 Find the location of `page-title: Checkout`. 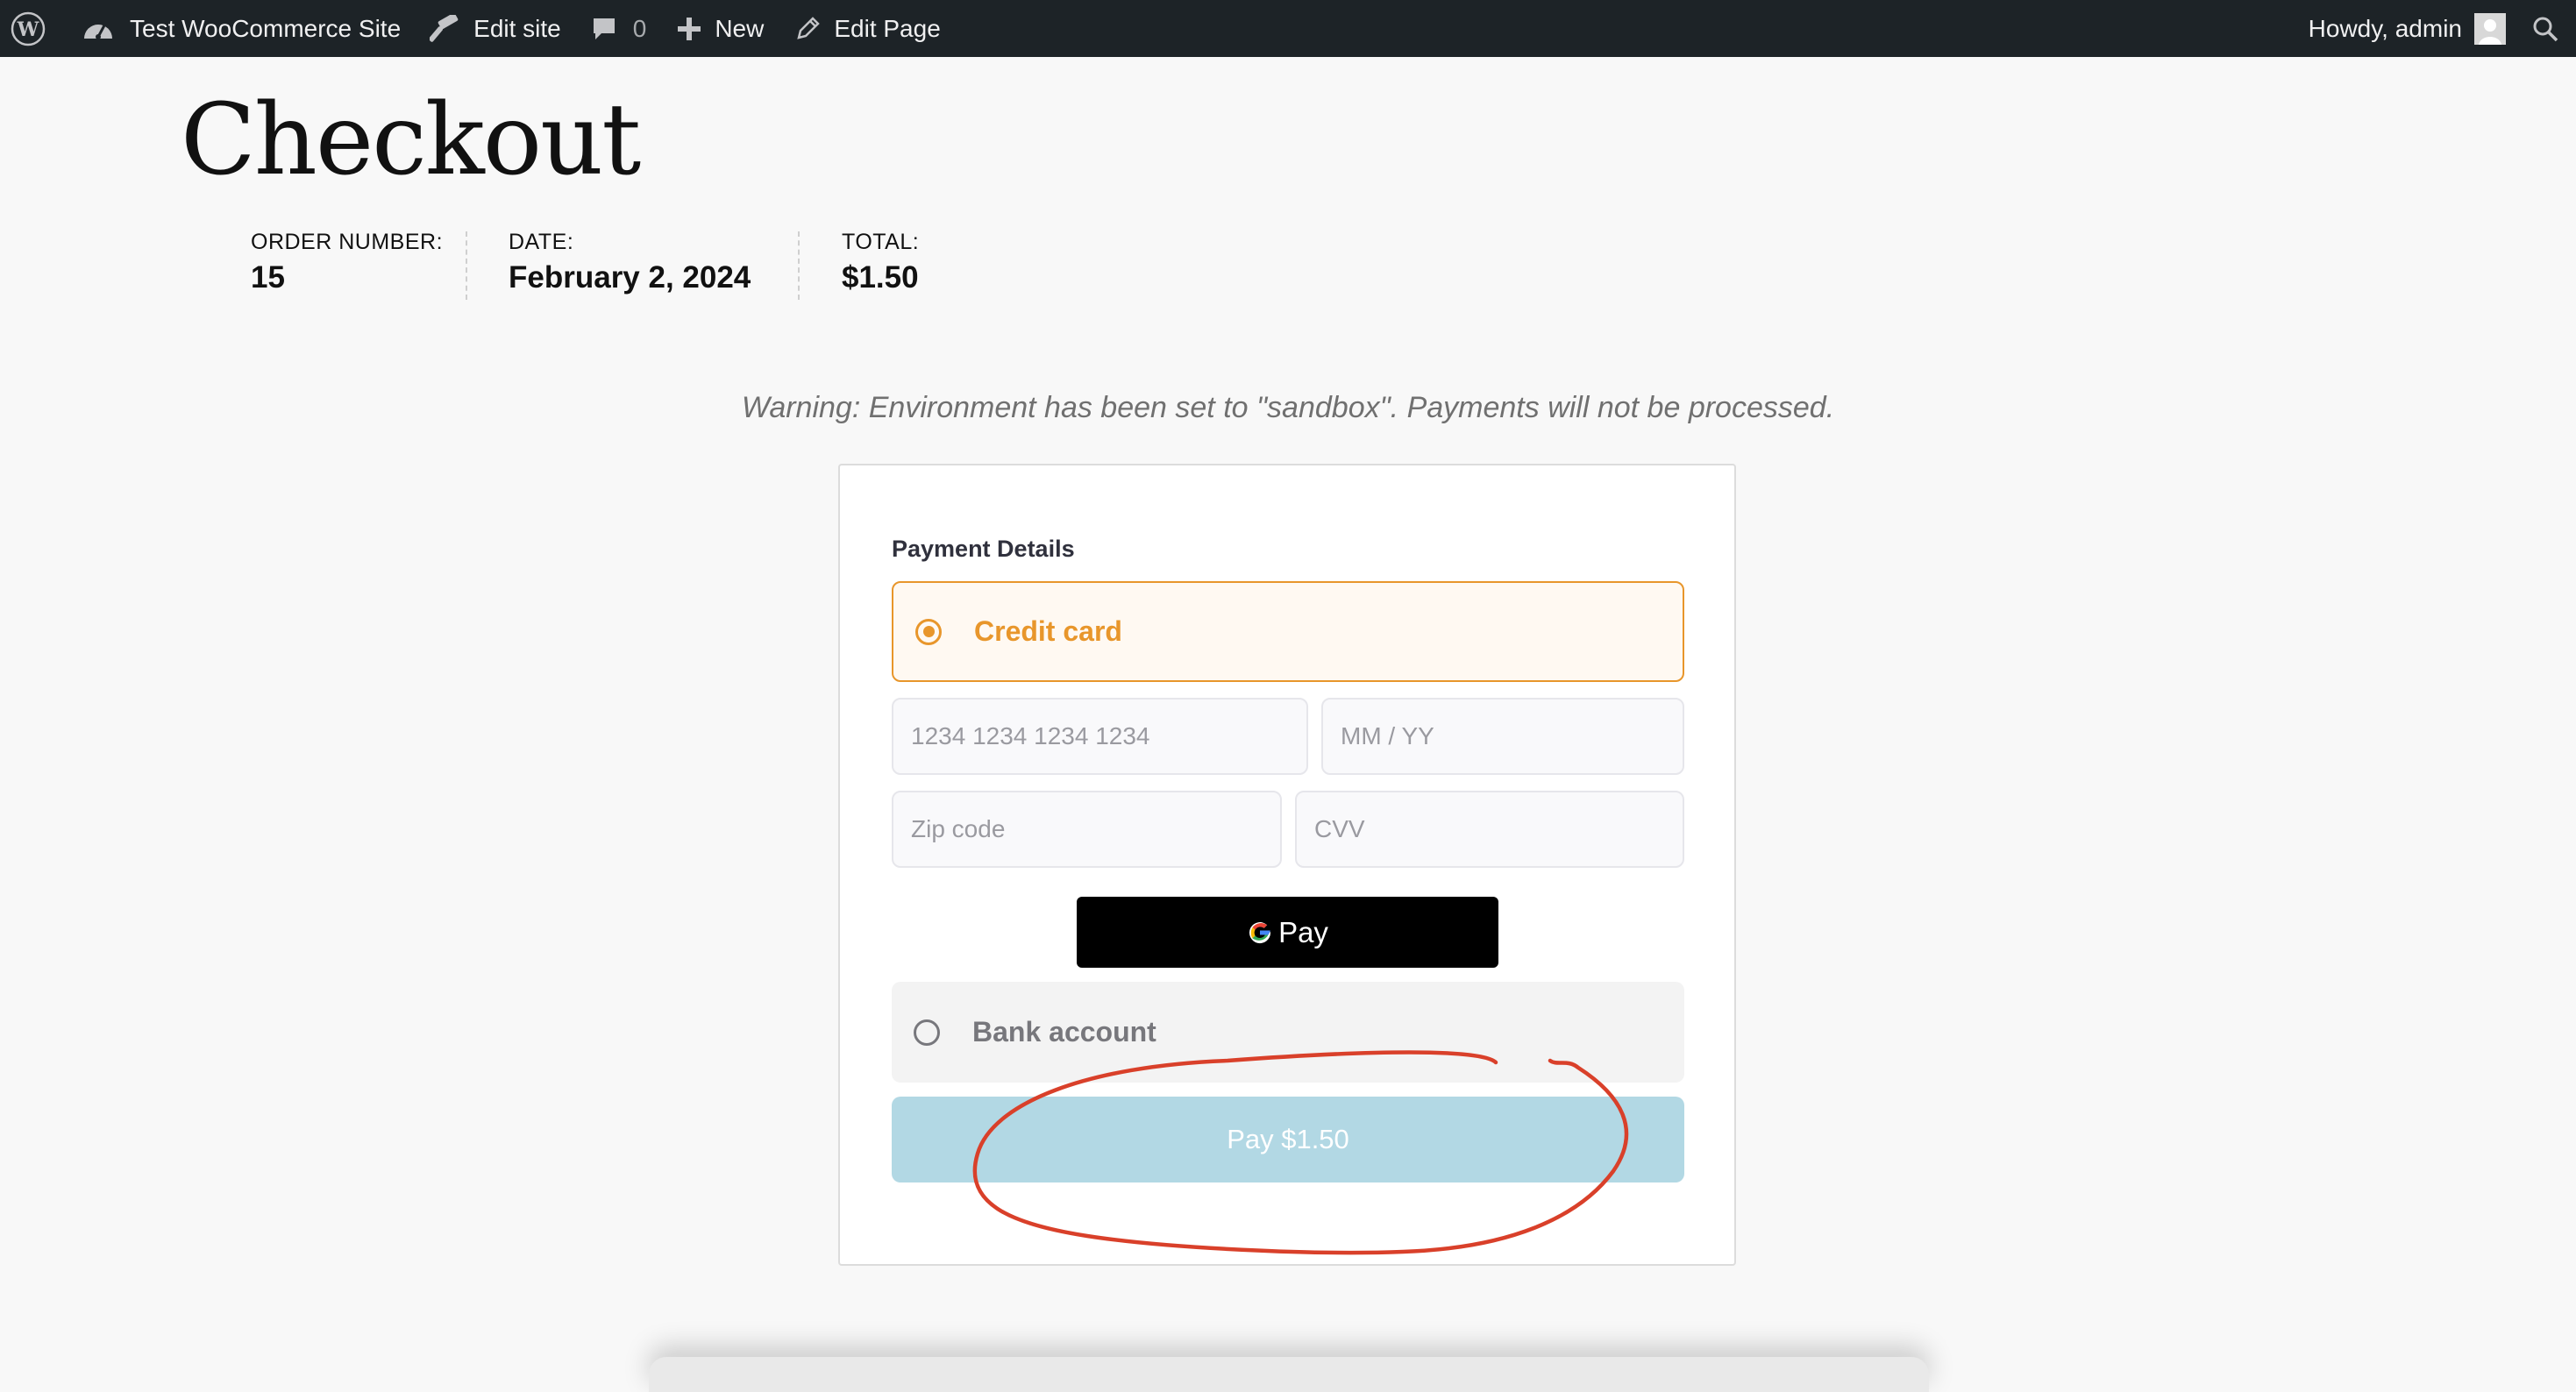

page-title: Checkout is located at coordinates (411, 140).